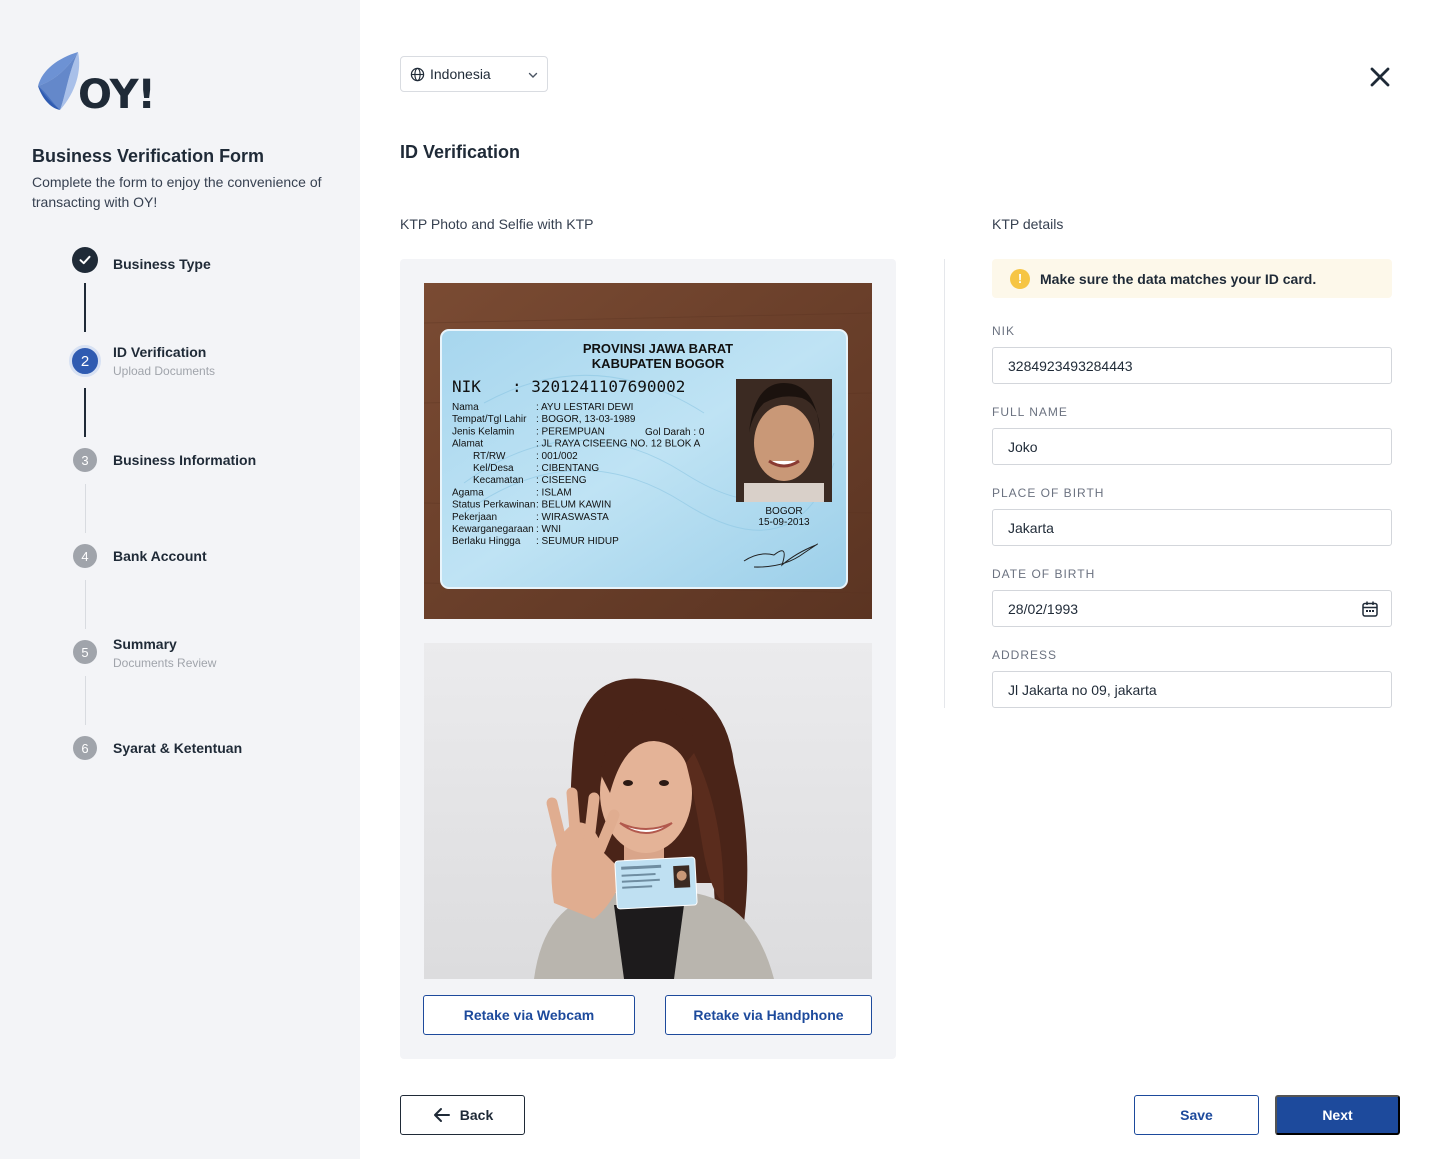 This screenshot has width=1440, height=1159. Describe the element at coordinates (944, 483) in the screenshot. I see `section-divider` at that location.